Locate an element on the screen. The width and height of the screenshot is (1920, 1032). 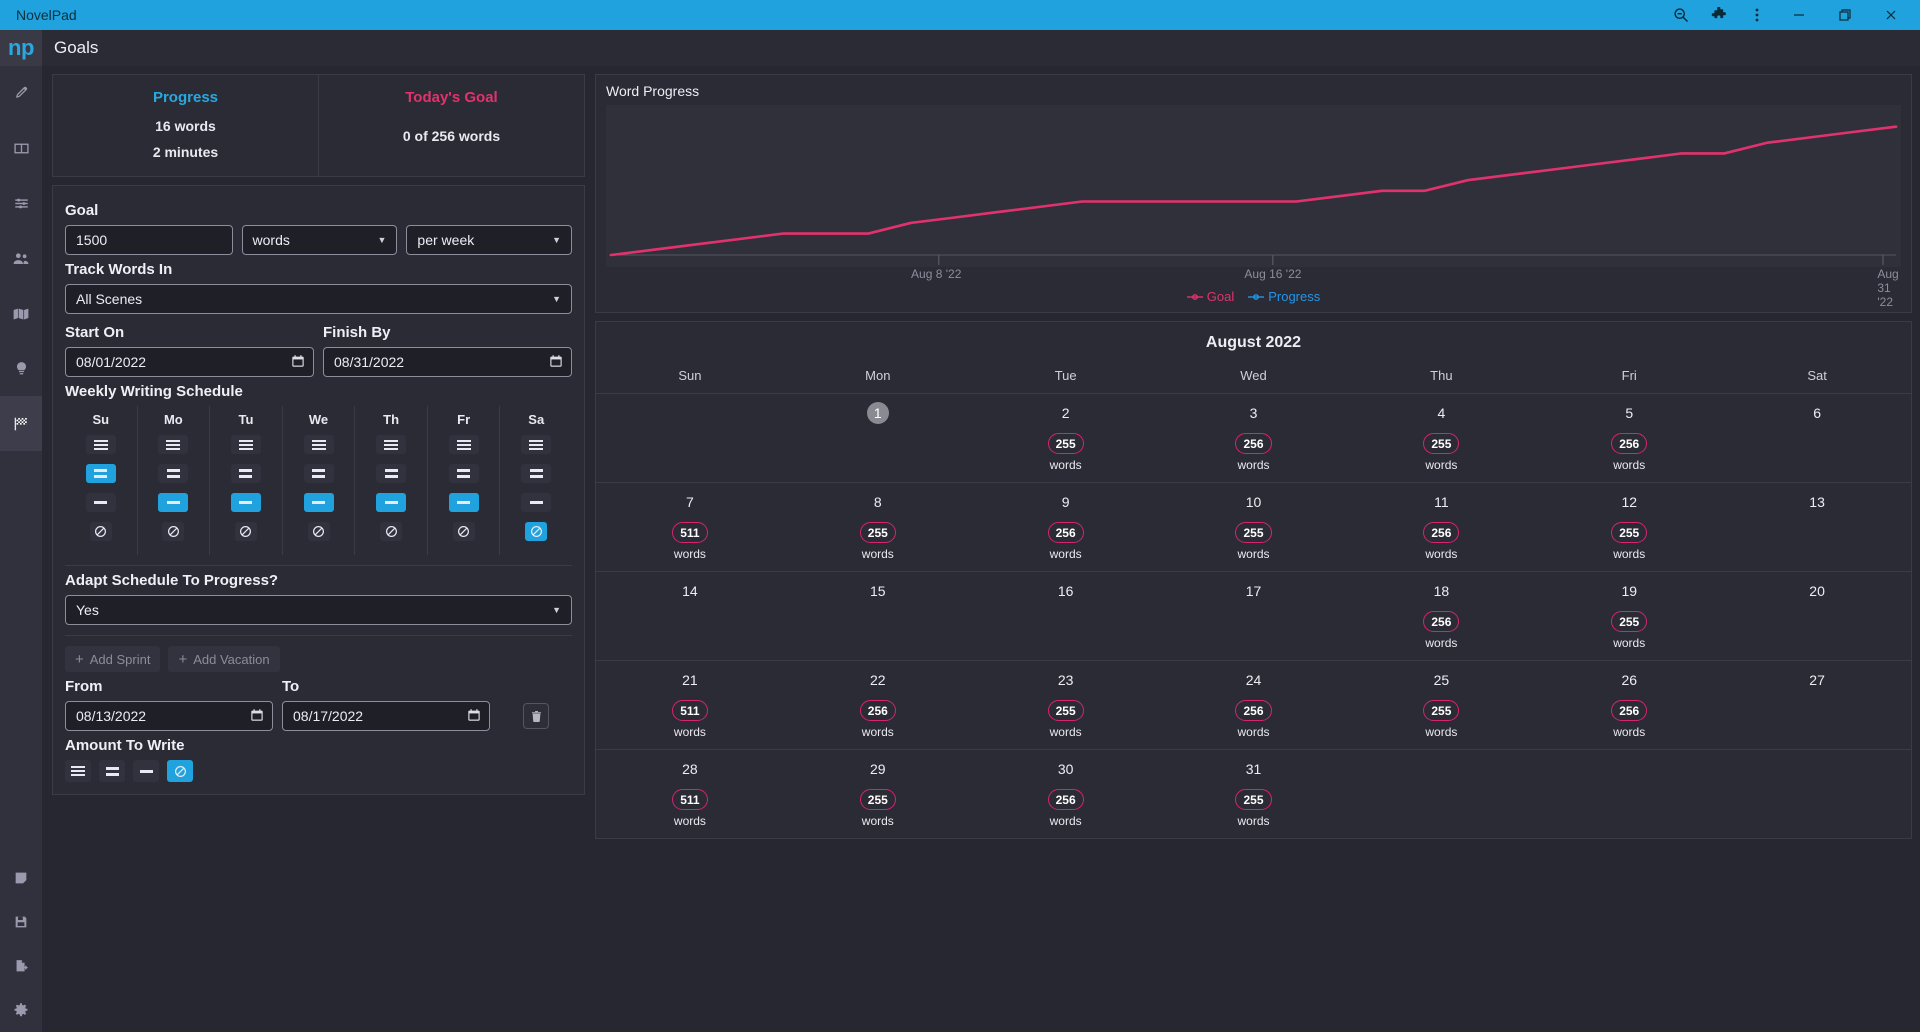
sidebar-item-notes is located at coordinates (21, 878).